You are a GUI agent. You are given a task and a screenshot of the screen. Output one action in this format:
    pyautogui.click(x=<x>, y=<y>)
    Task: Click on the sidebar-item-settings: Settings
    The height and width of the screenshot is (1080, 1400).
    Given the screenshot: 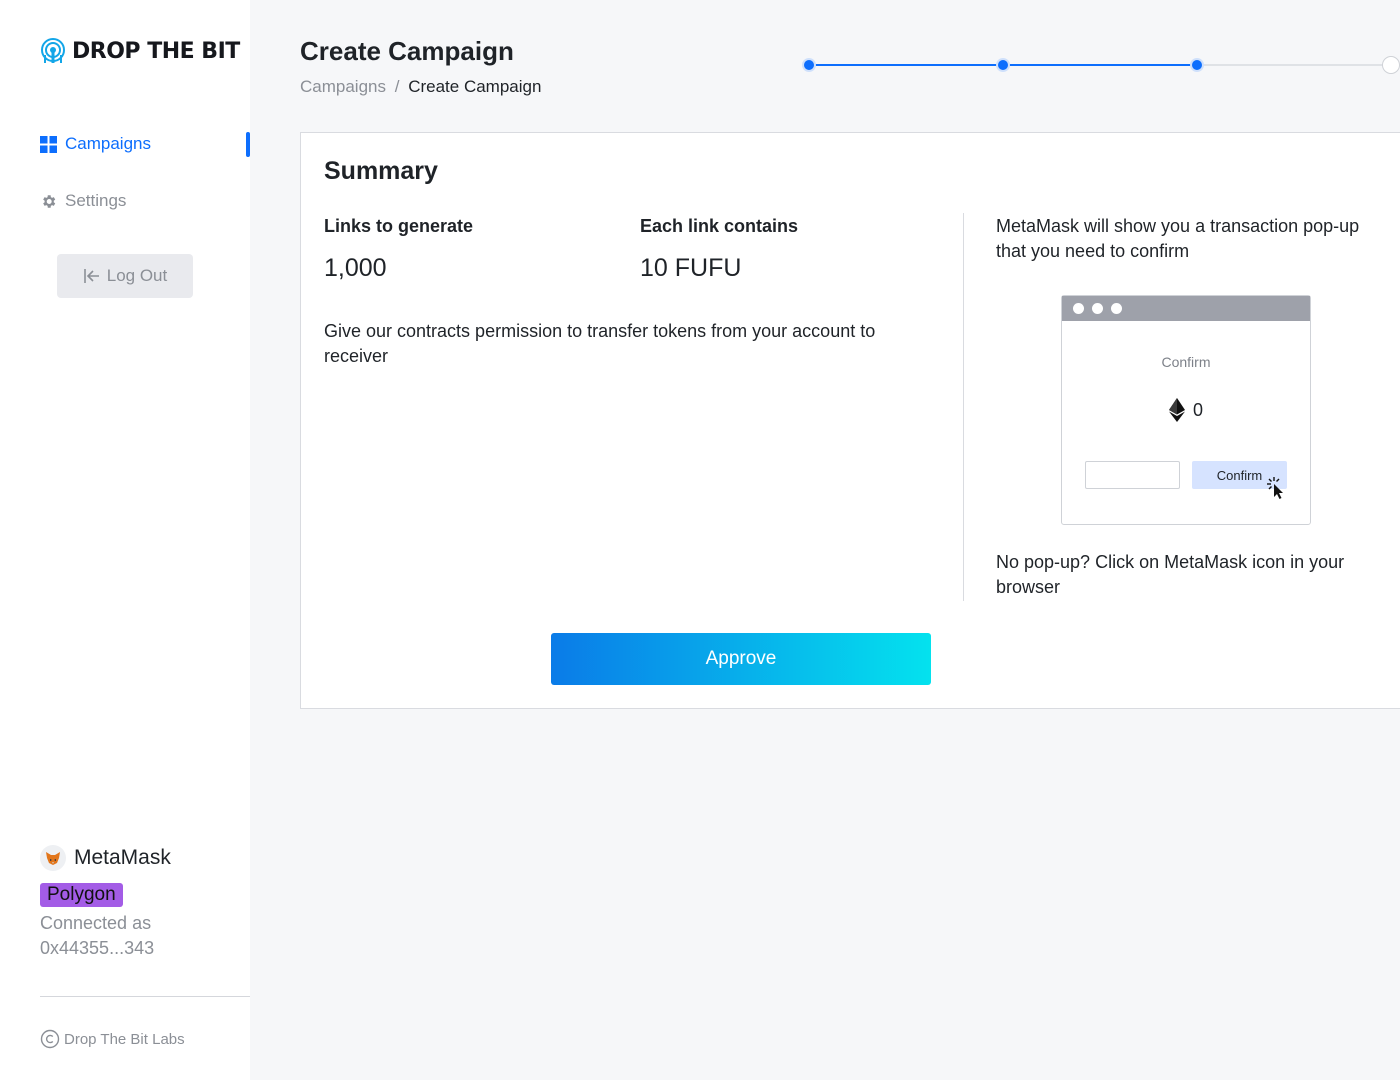 What is the action you would take?
    pyautogui.click(x=125, y=201)
    